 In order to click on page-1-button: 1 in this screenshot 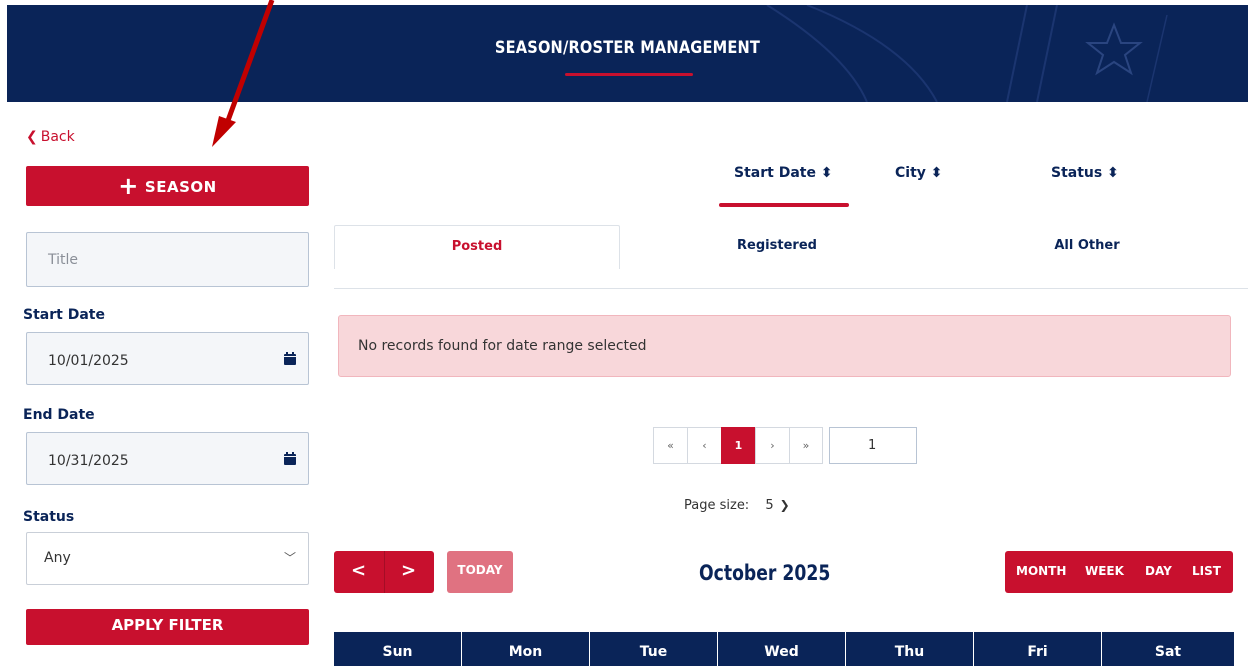, I will do `click(738, 445)`.